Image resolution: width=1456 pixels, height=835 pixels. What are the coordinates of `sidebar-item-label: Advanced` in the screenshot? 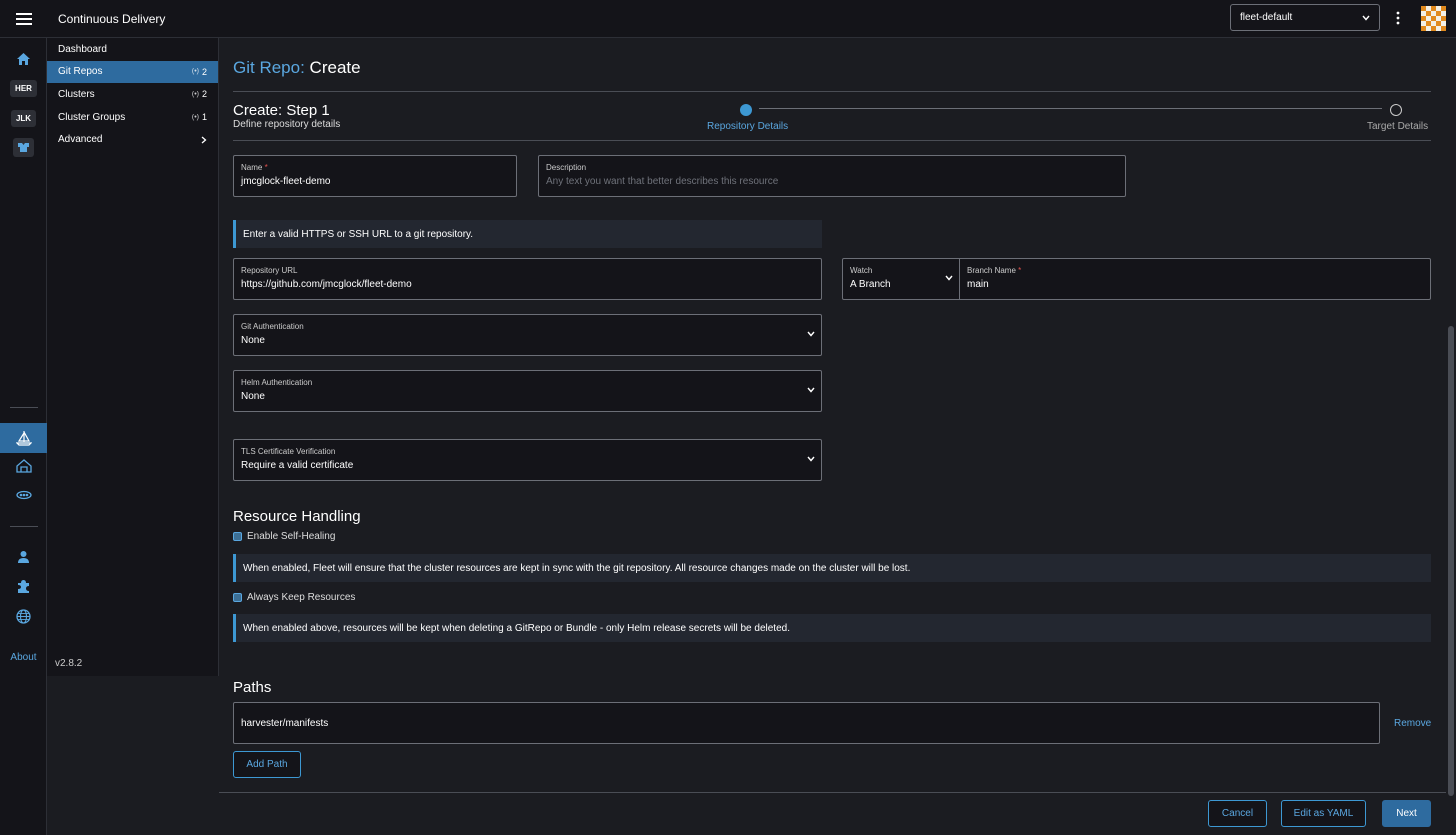 It's located at (80, 140).